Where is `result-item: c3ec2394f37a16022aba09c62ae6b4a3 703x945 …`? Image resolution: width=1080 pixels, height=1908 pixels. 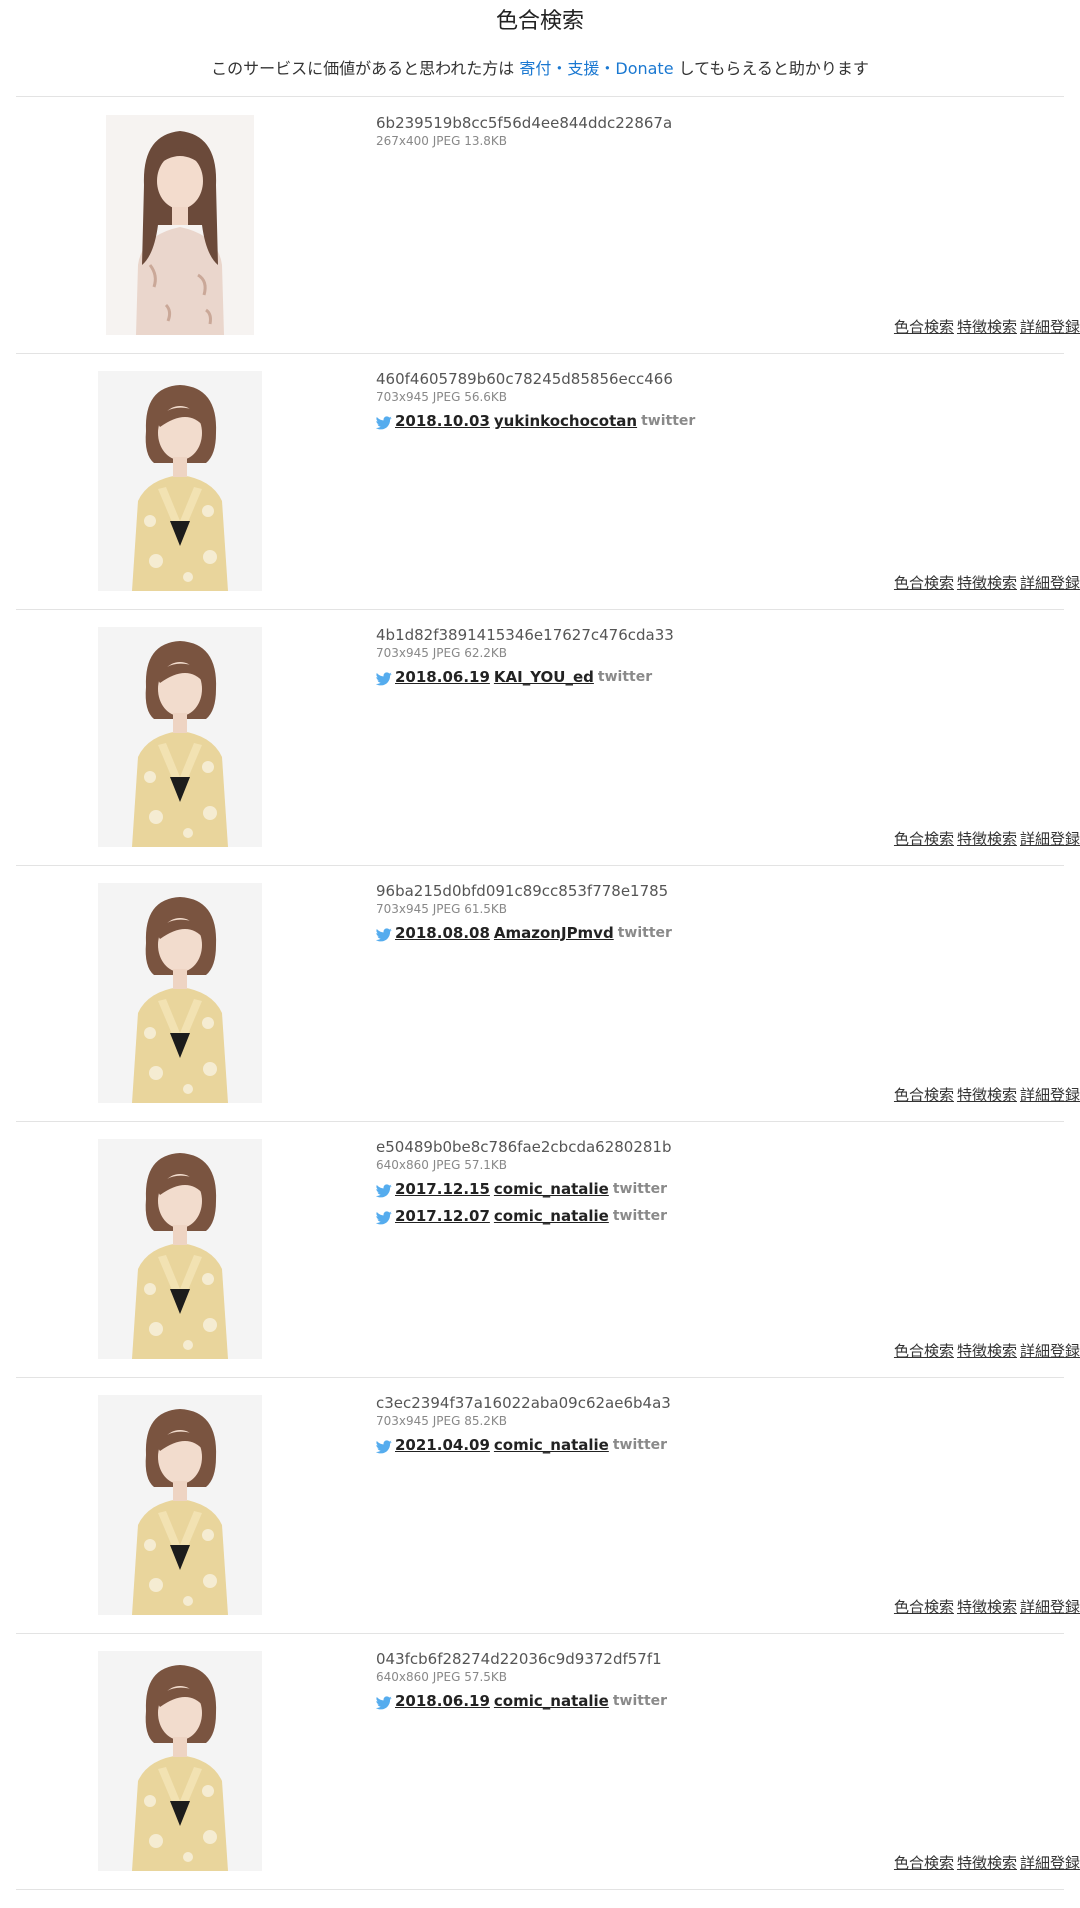 result-item: c3ec2394f37a16022aba09c62ae6b4a3 703x945 … is located at coordinates (548, 1505).